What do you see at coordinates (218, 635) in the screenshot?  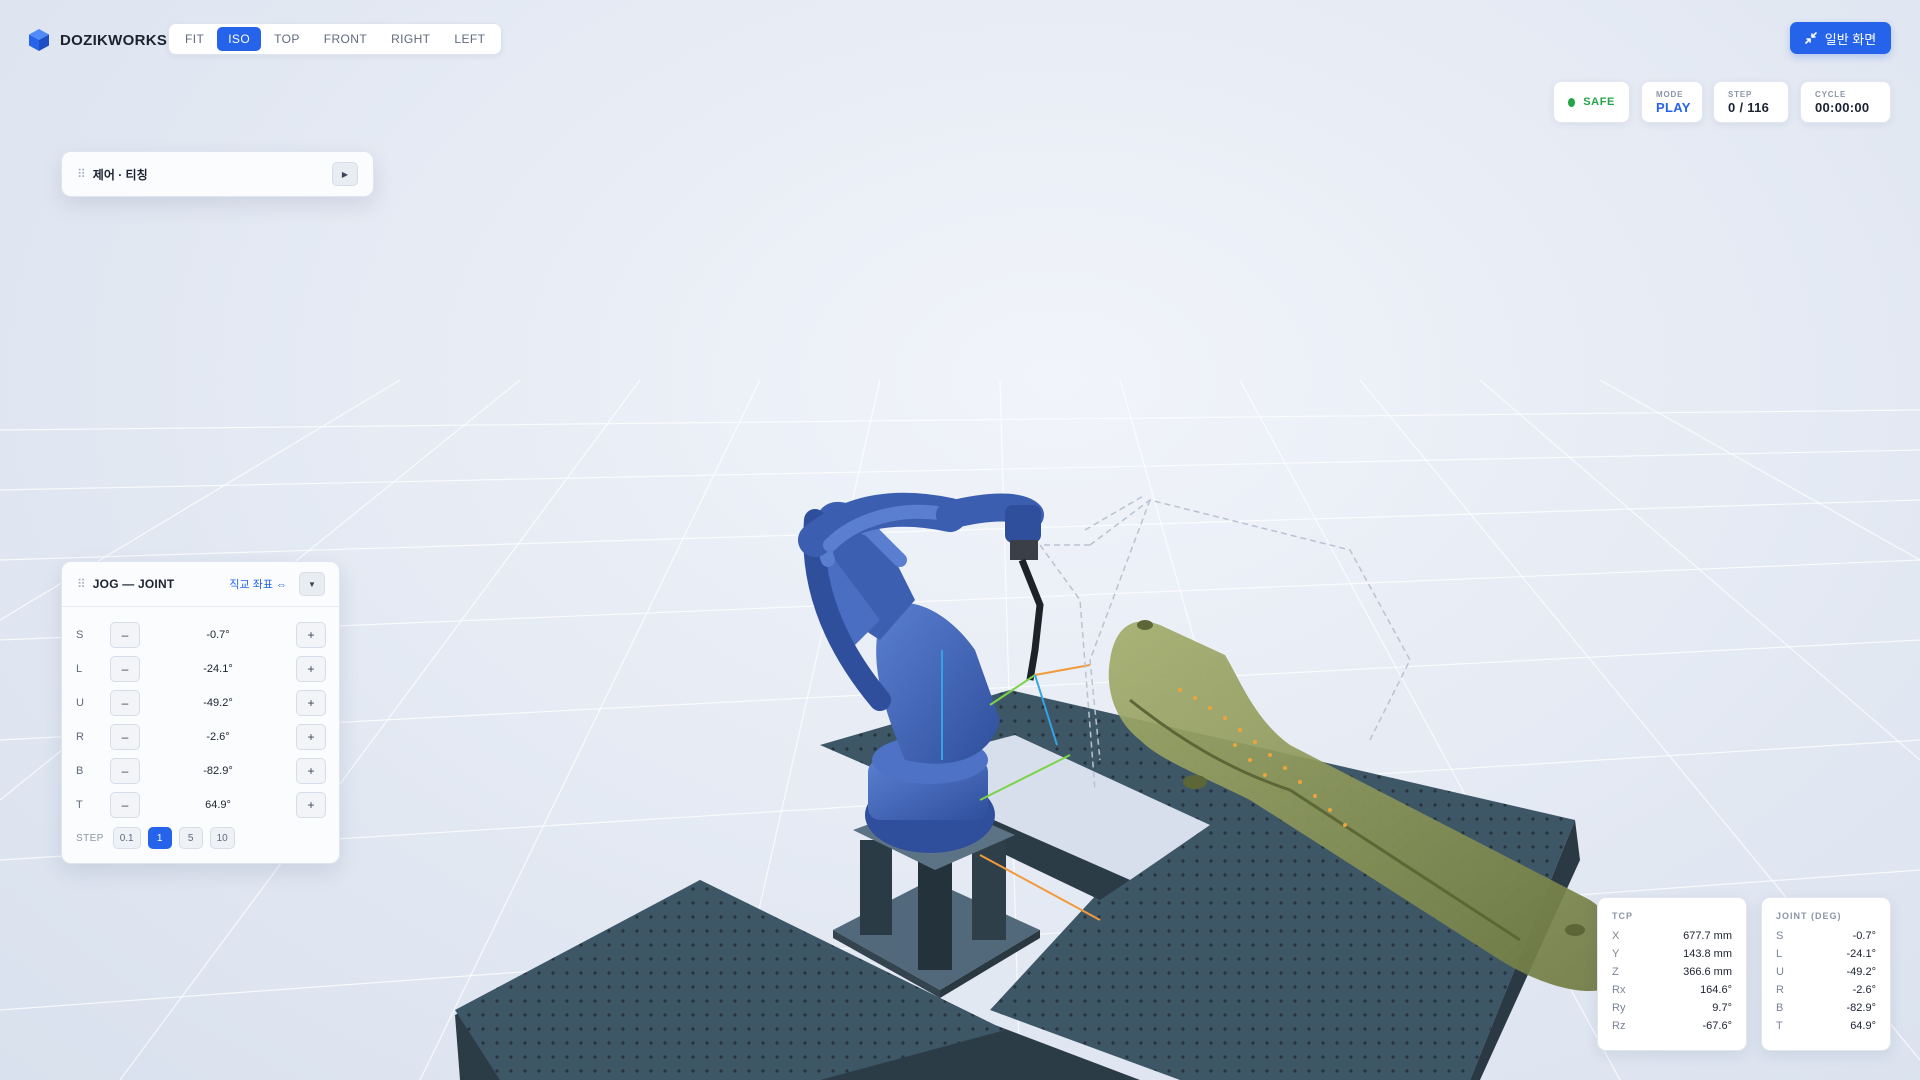 I see `axis-value: -0.7°` at bounding box center [218, 635].